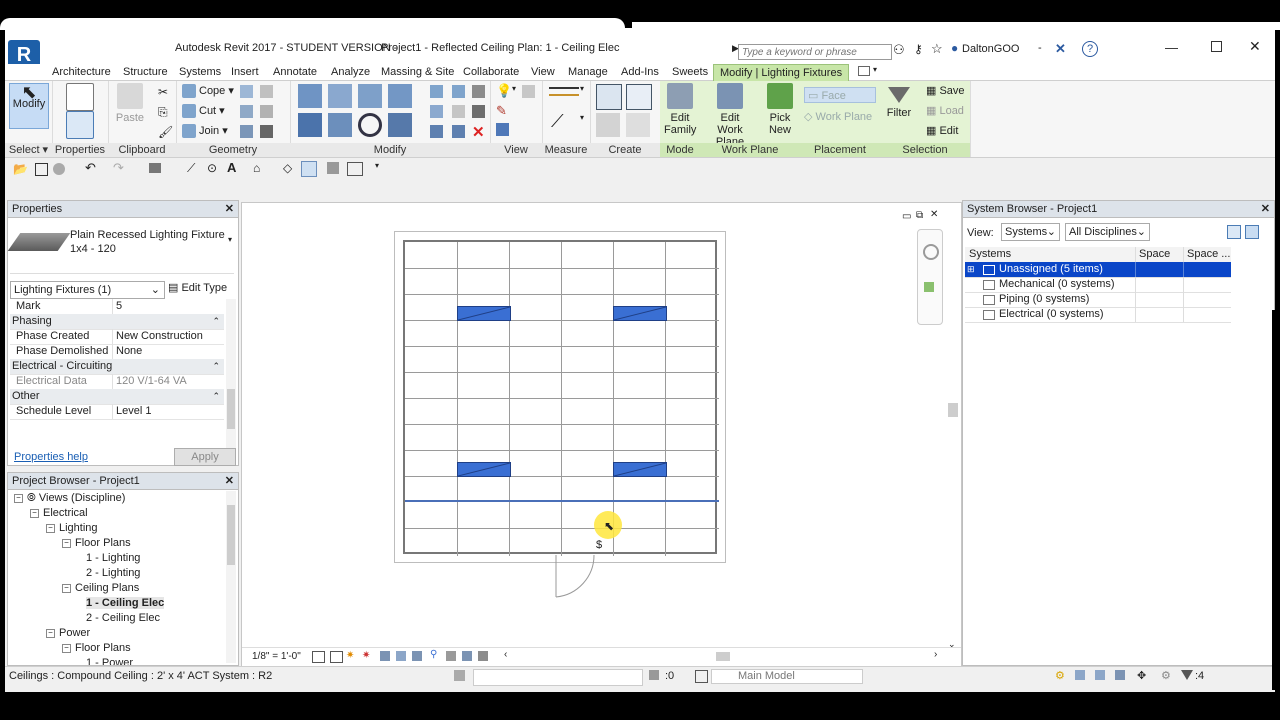 The width and height of the screenshot is (1280, 720). Describe the element at coordinates (229, 209) in the screenshot. I see `properties-close-icon: ✕` at that location.